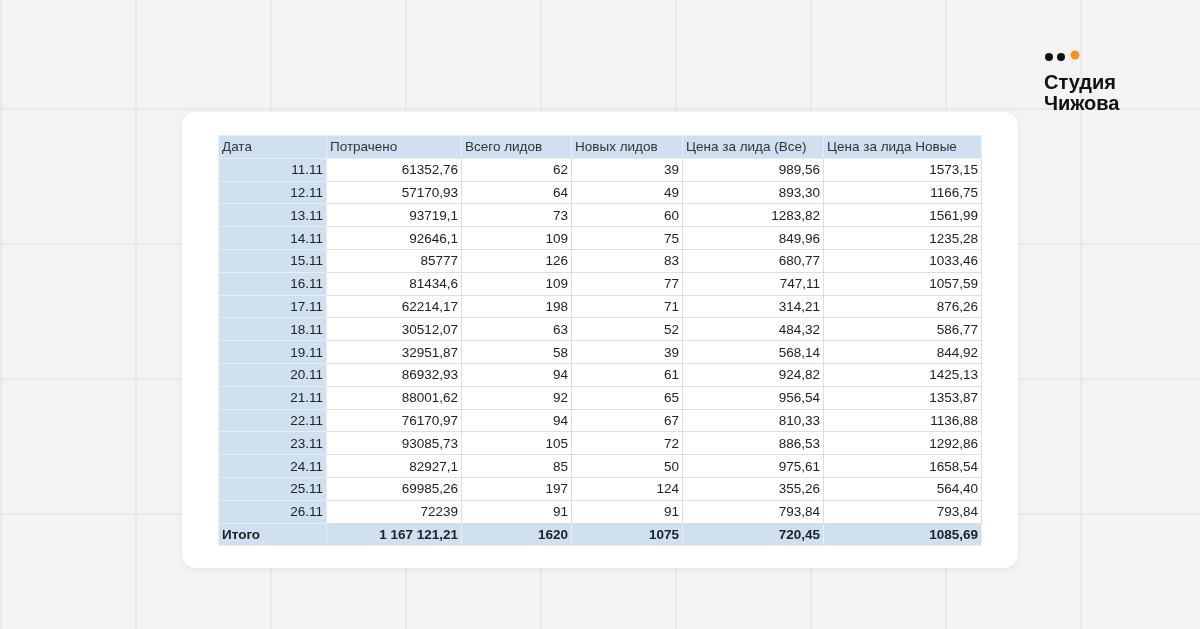 The width and height of the screenshot is (1200, 629). Describe the element at coordinates (902, 215) in the screenshot. I see `table-cell: 1561,99` at that location.